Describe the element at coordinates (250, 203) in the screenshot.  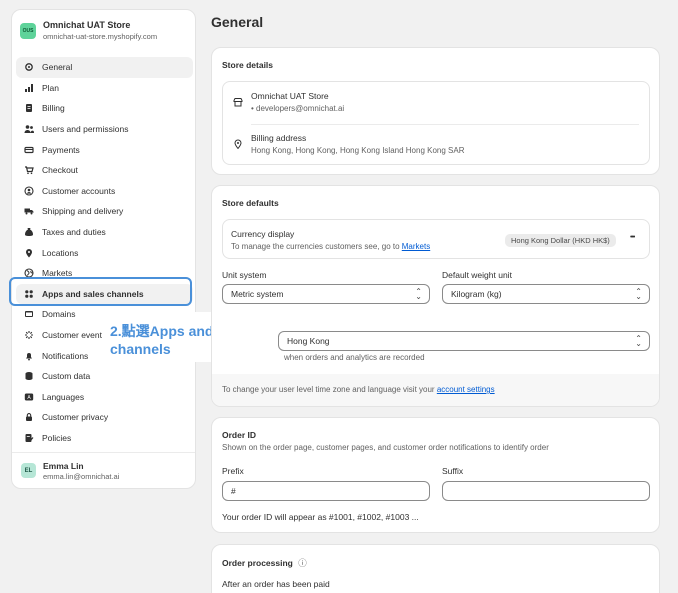
I see `card-title: Store defaults` at that location.